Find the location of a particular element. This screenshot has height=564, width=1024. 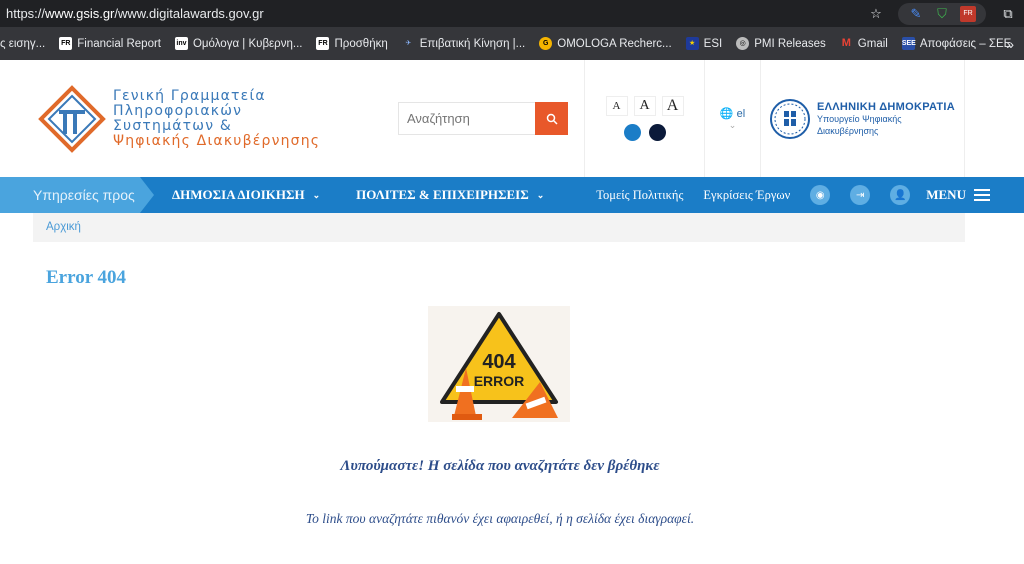

bookmark-label: ESI is located at coordinates (713, 43).